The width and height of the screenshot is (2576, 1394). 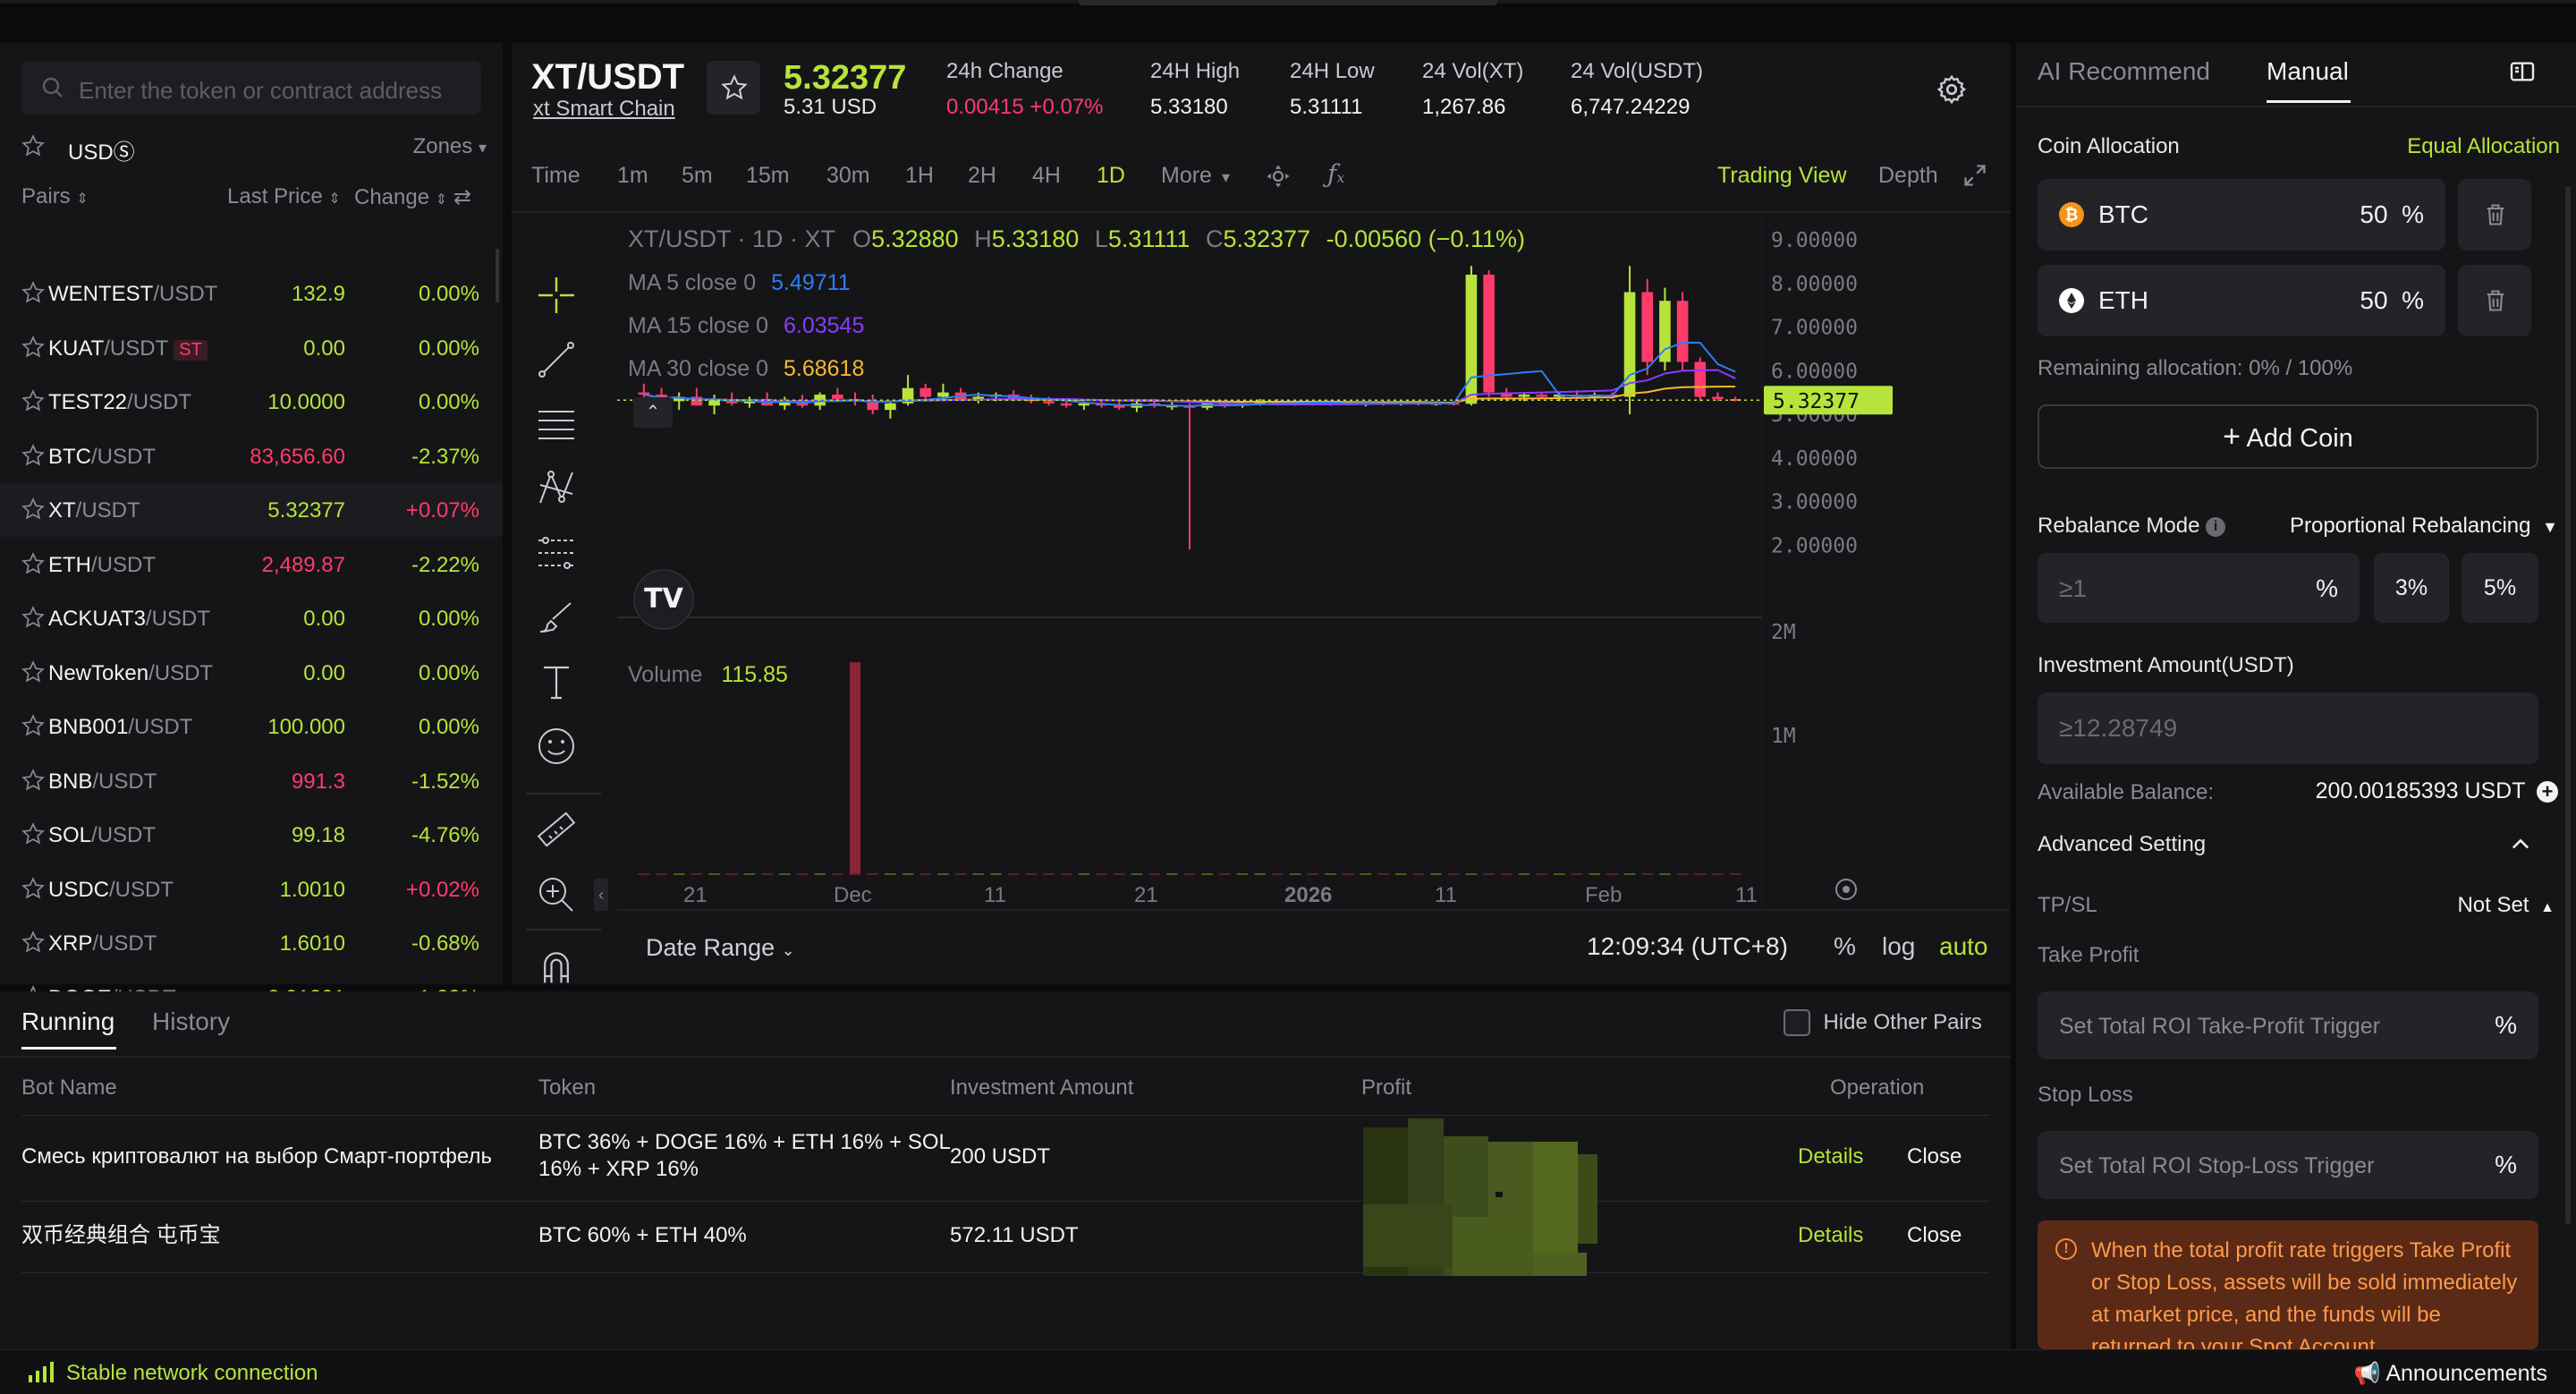 What do you see at coordinates (2483, 146) in the screenshot?
I see `equal-allocation-link: Equal Allocation` at bounding box center [2483, 146].